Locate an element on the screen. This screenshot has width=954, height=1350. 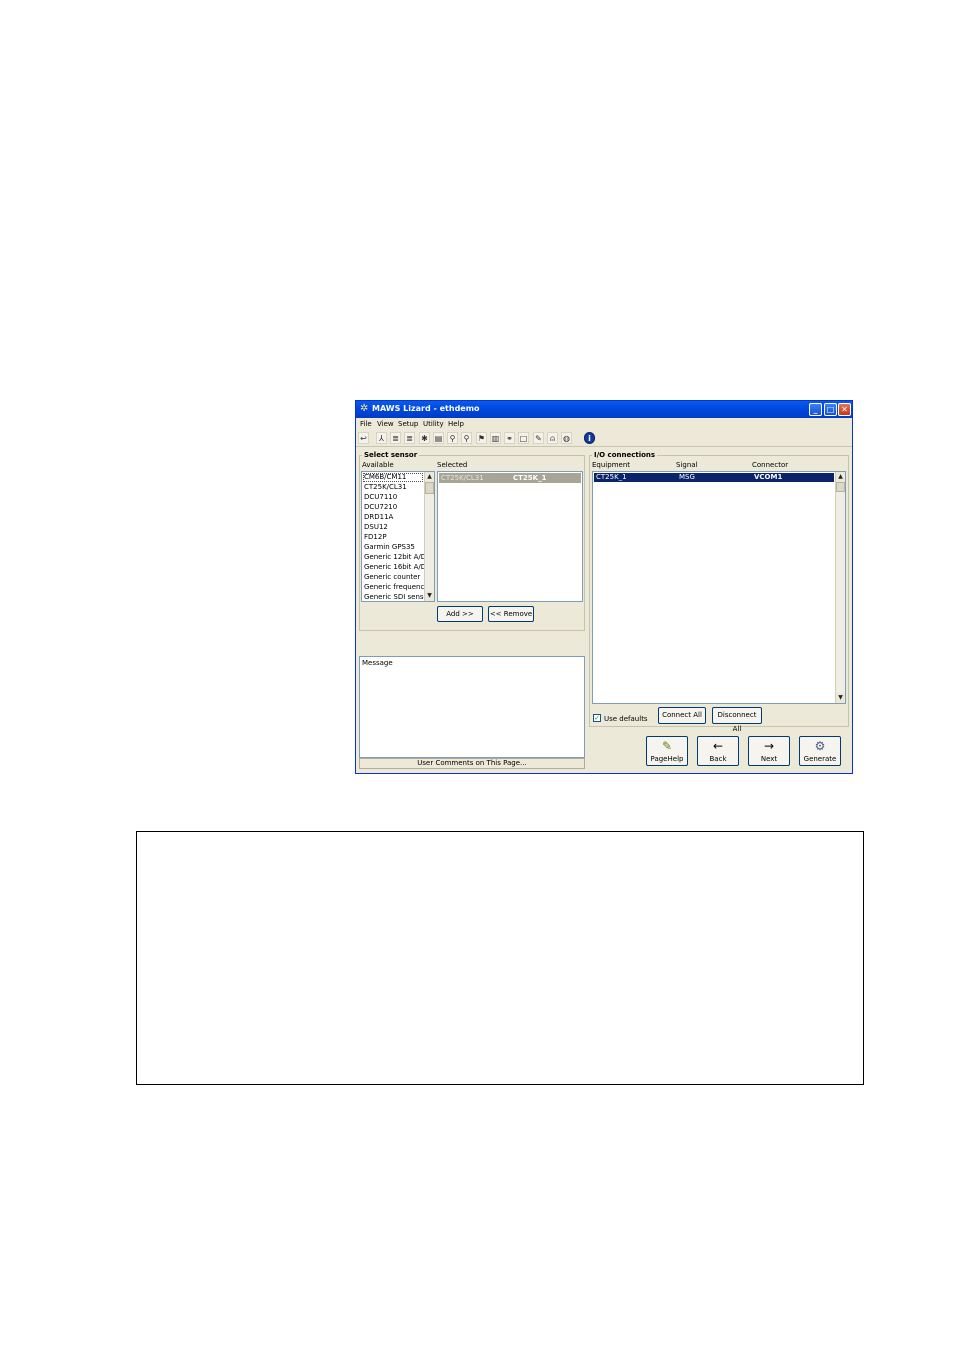
use-defaults-label: Use defaults is located at coordinates (626, 719).